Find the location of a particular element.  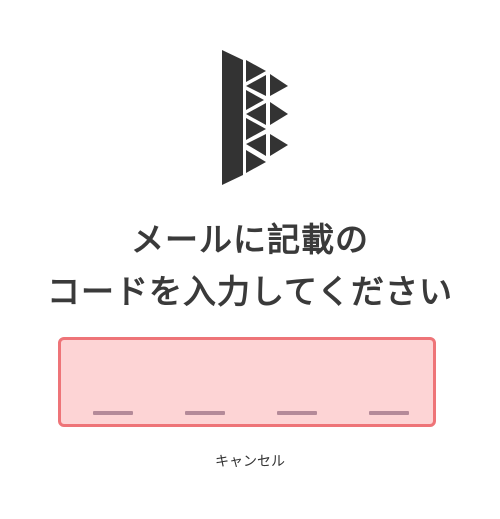

cancel-link: キャンセル is located at coordinates (250, 462).